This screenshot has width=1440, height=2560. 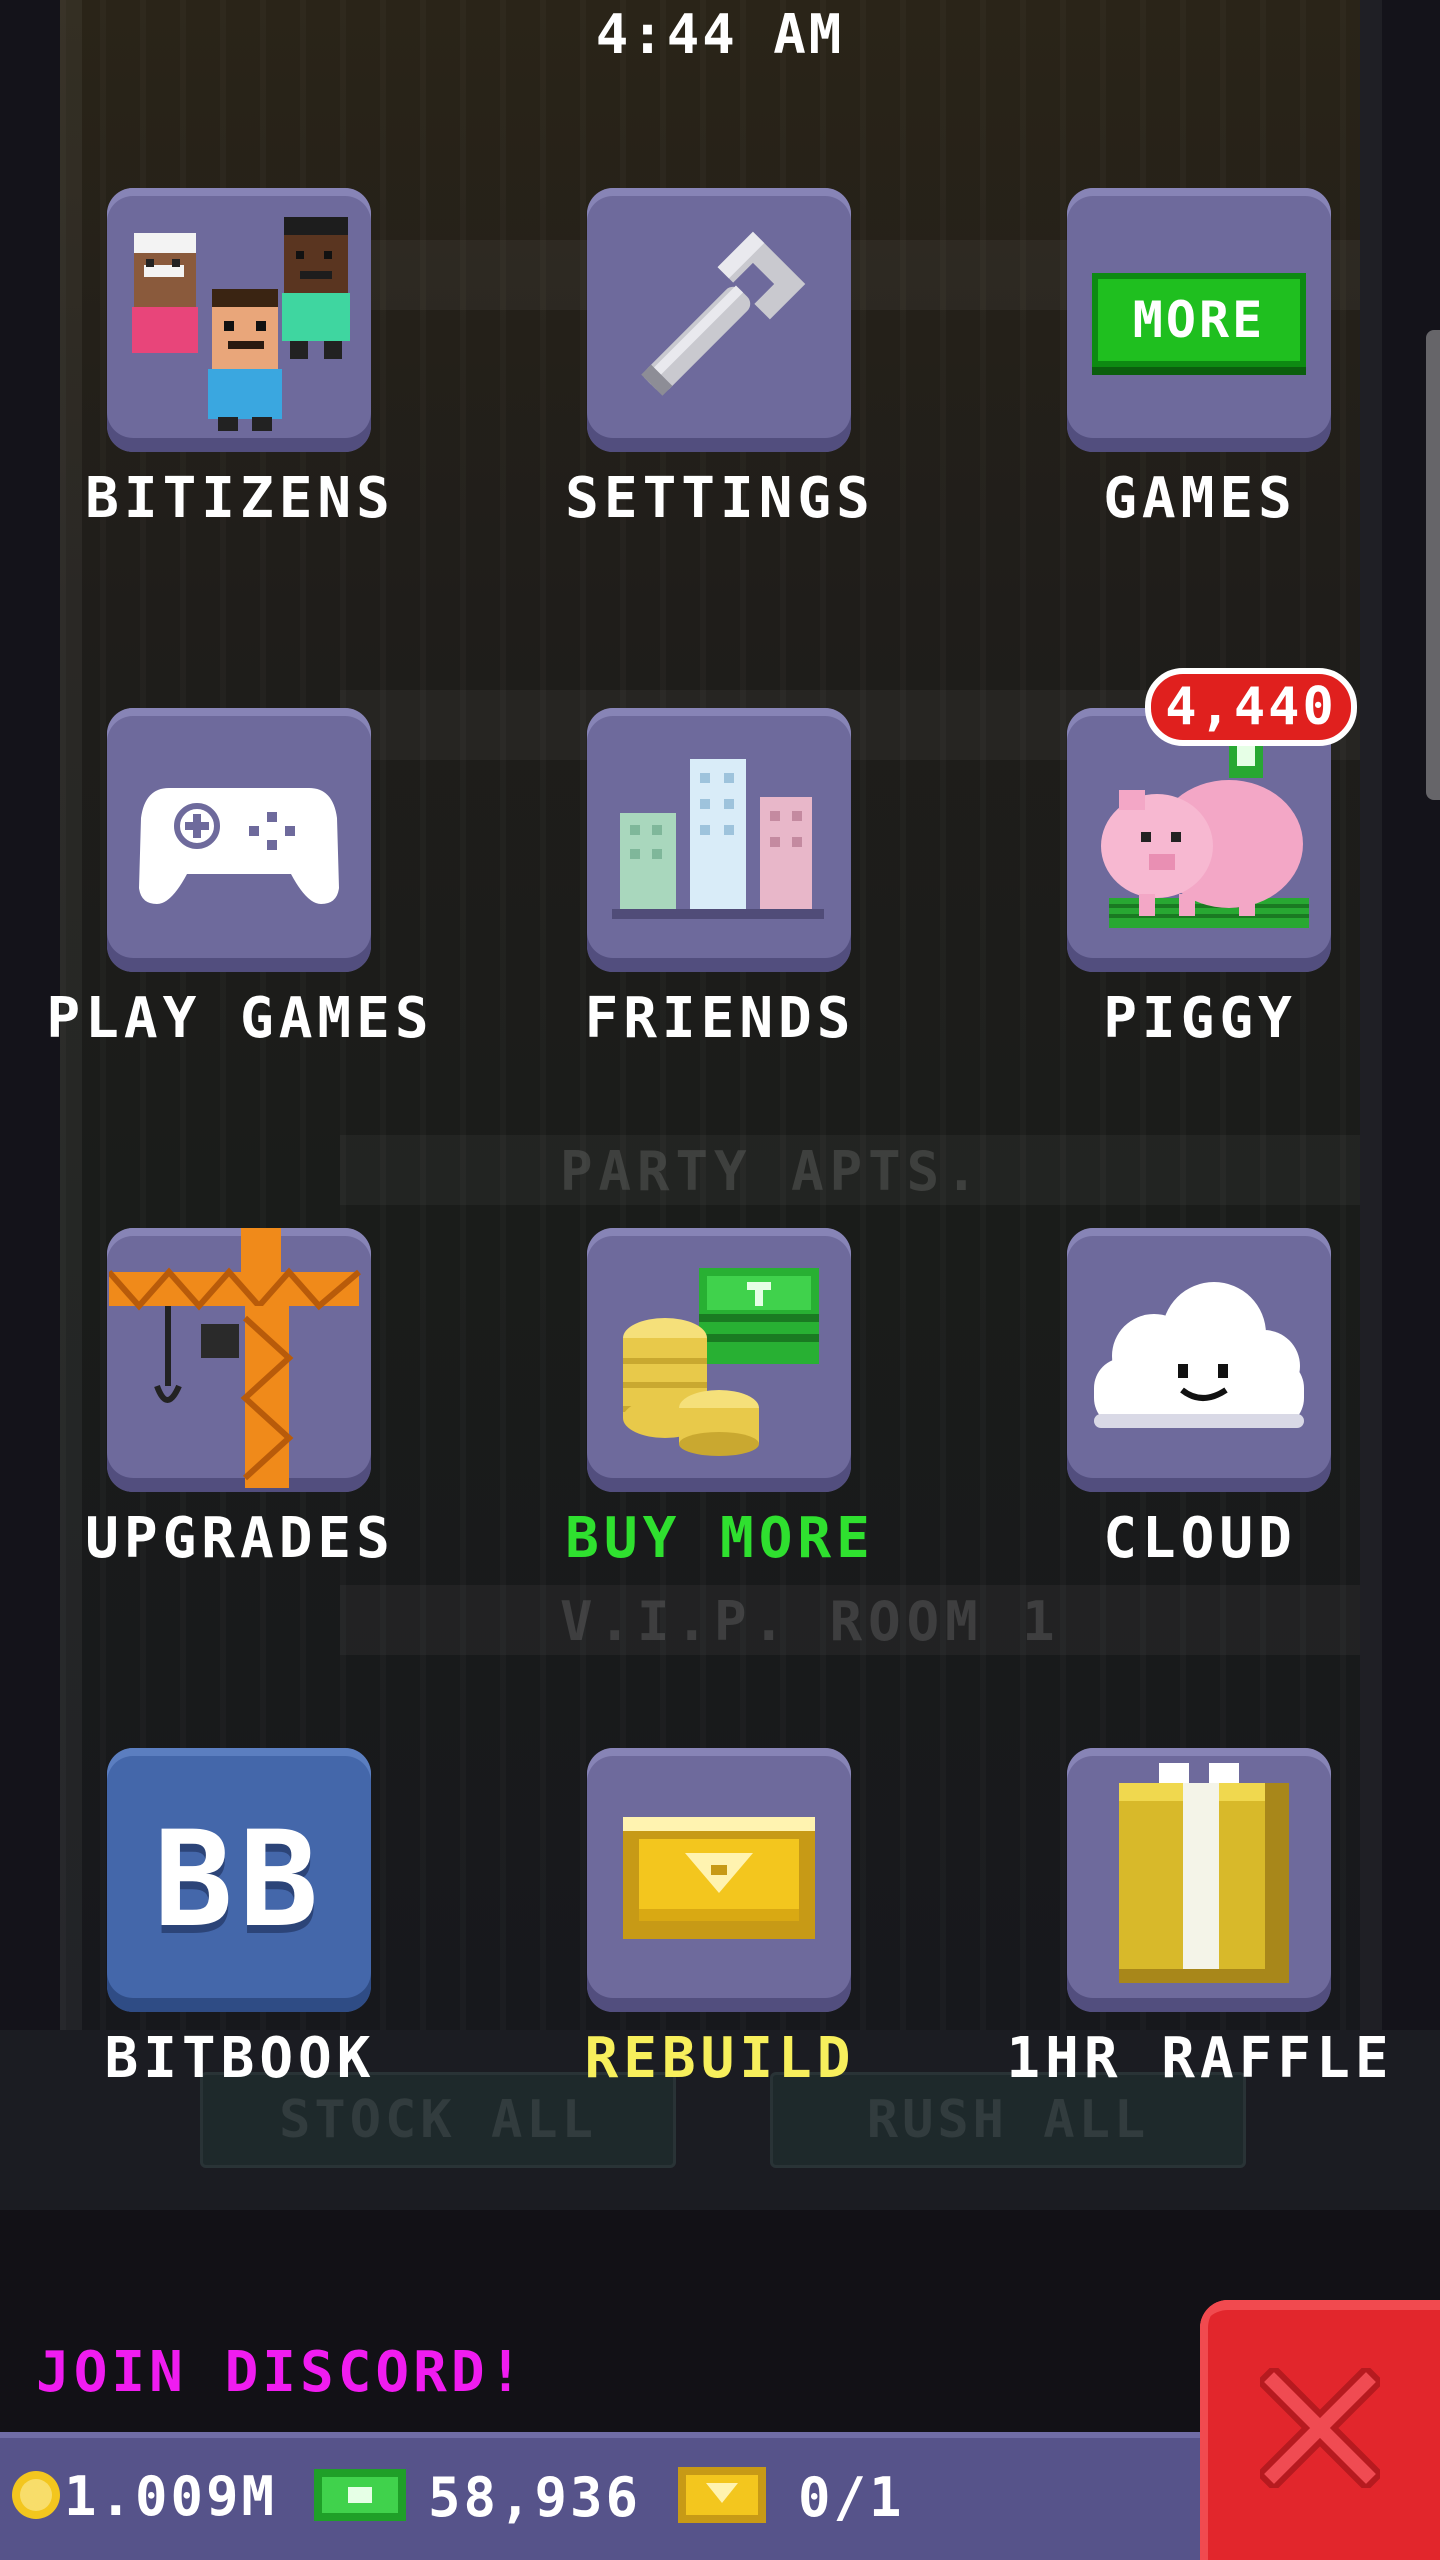 I want to click on status-time: 4:44 AM, so click(x=720, y=34).